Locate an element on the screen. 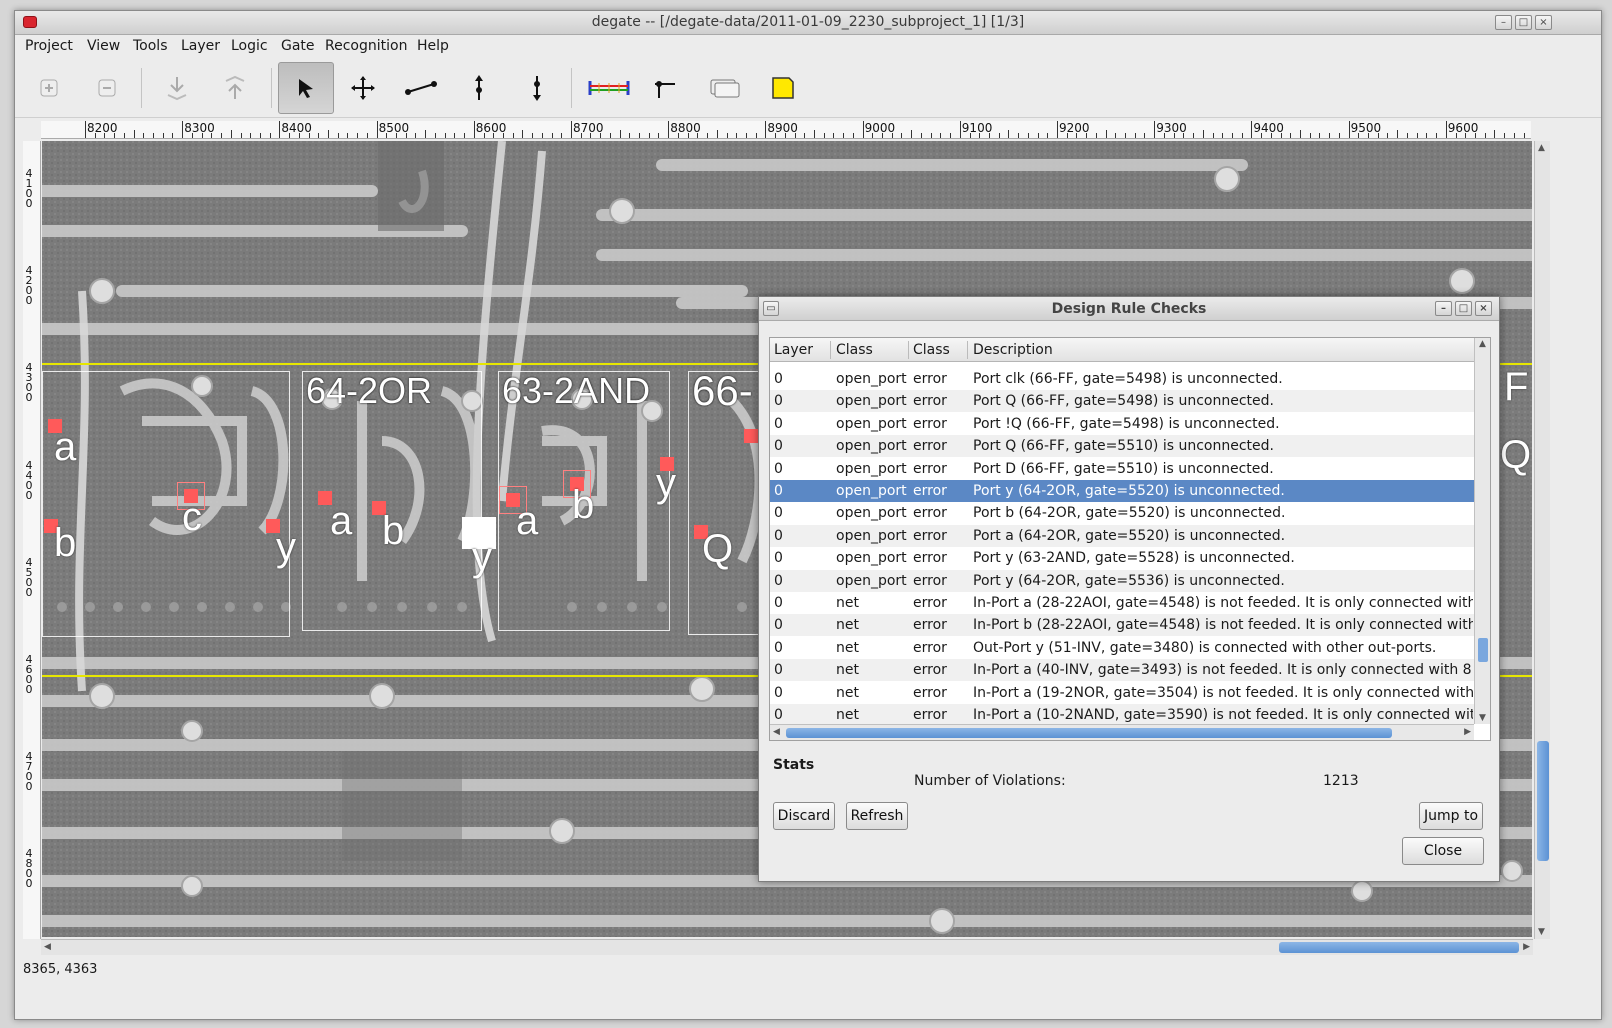 The width and height of the screenshot is (1612, 1028). table-scroll-thumb is located at coordinates (1483, 650).